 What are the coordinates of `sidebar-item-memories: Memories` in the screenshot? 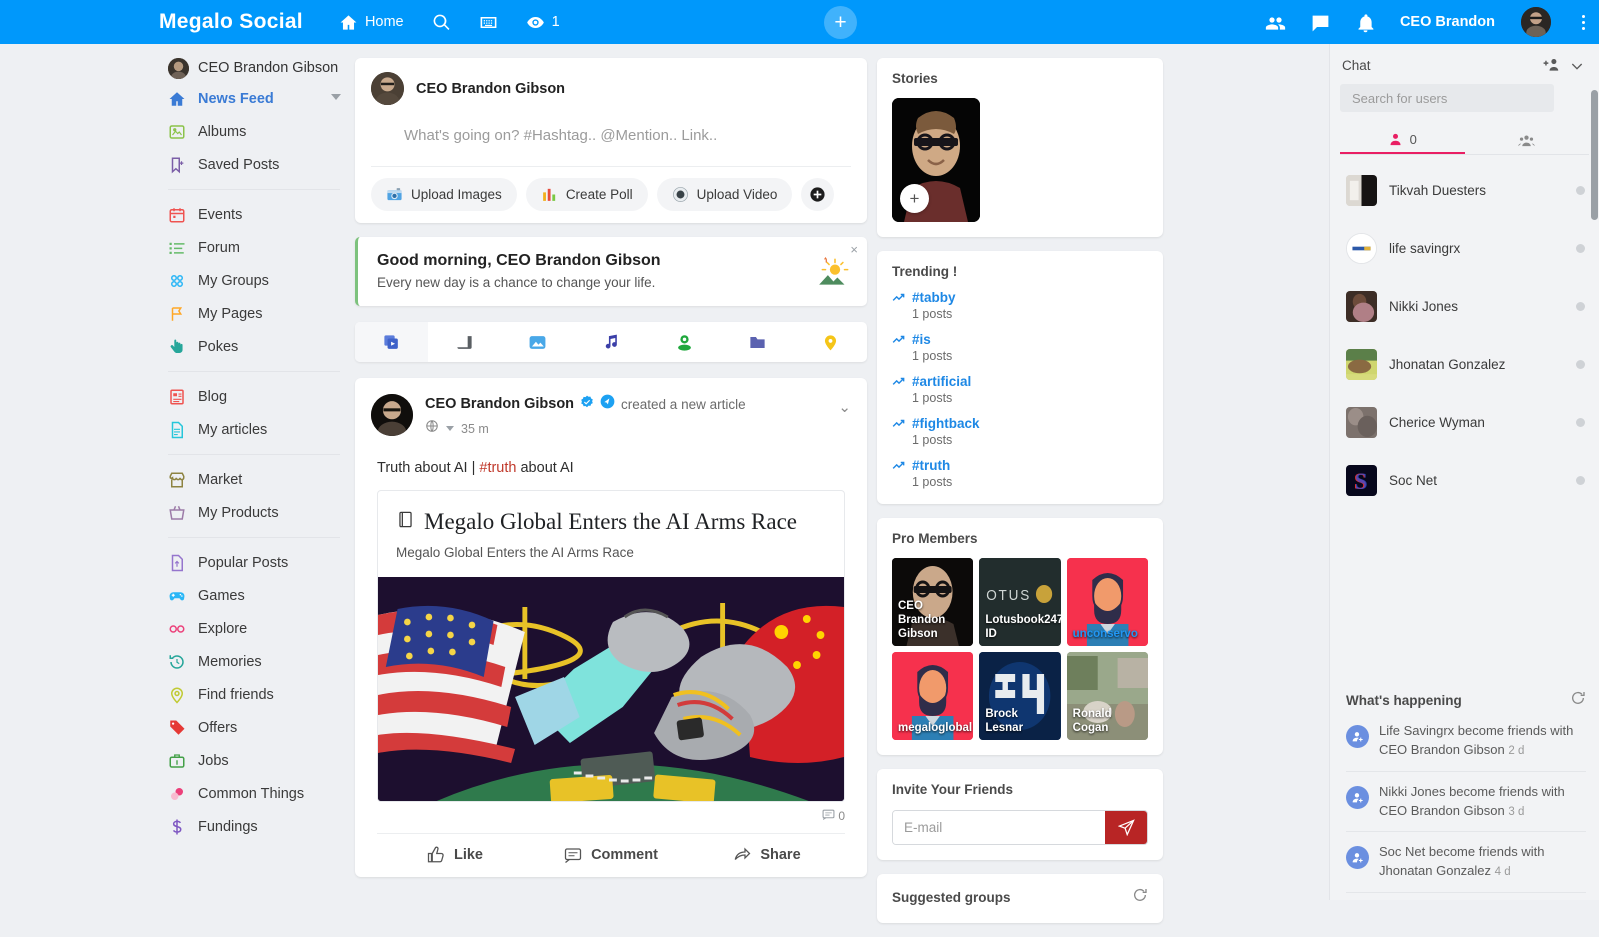 It's located at (261, 661).